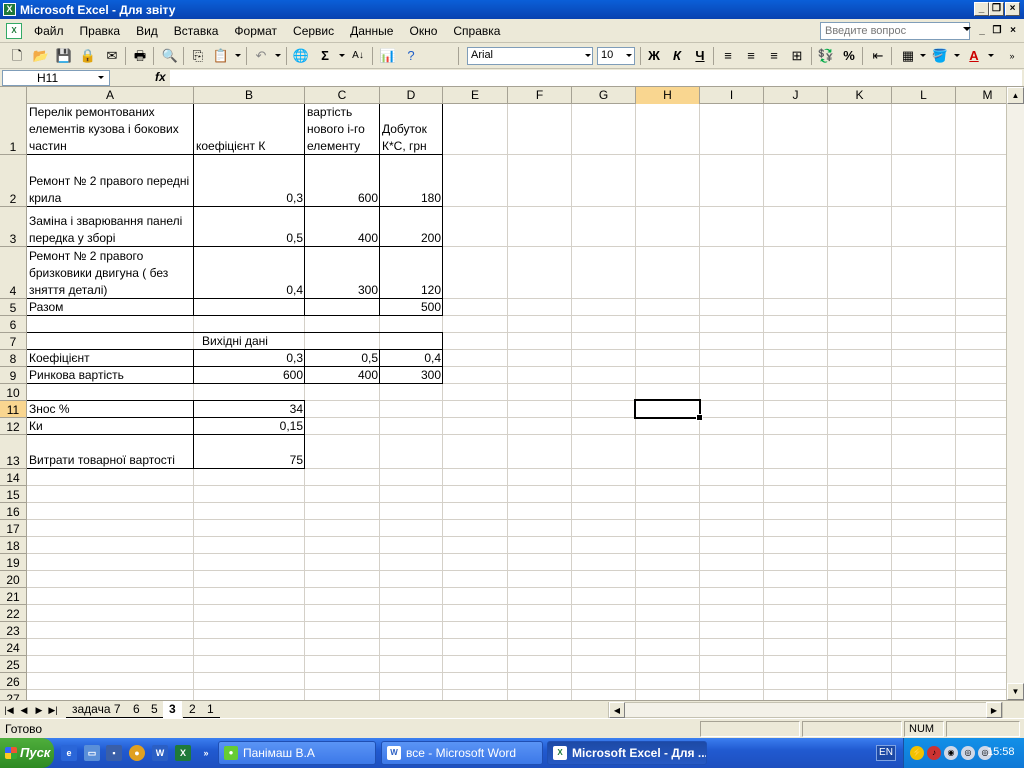 This screenshot has width=1024, height=768. I want to click on cell-b12: 0,15, so click(249, 426).